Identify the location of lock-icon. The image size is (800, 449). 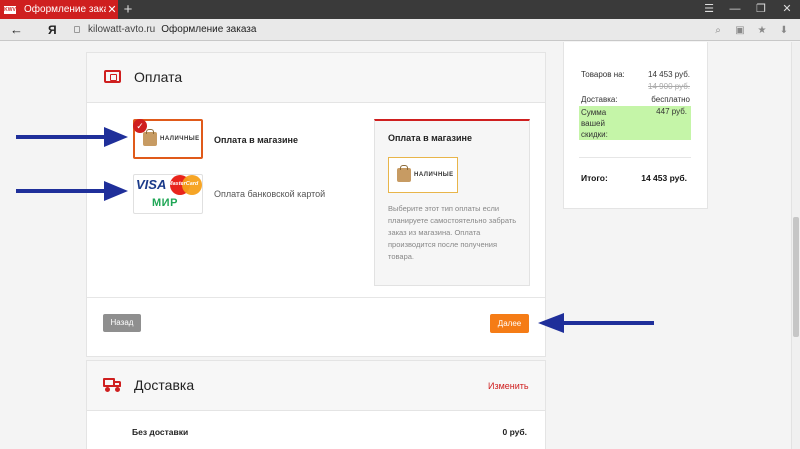
(77, 29).